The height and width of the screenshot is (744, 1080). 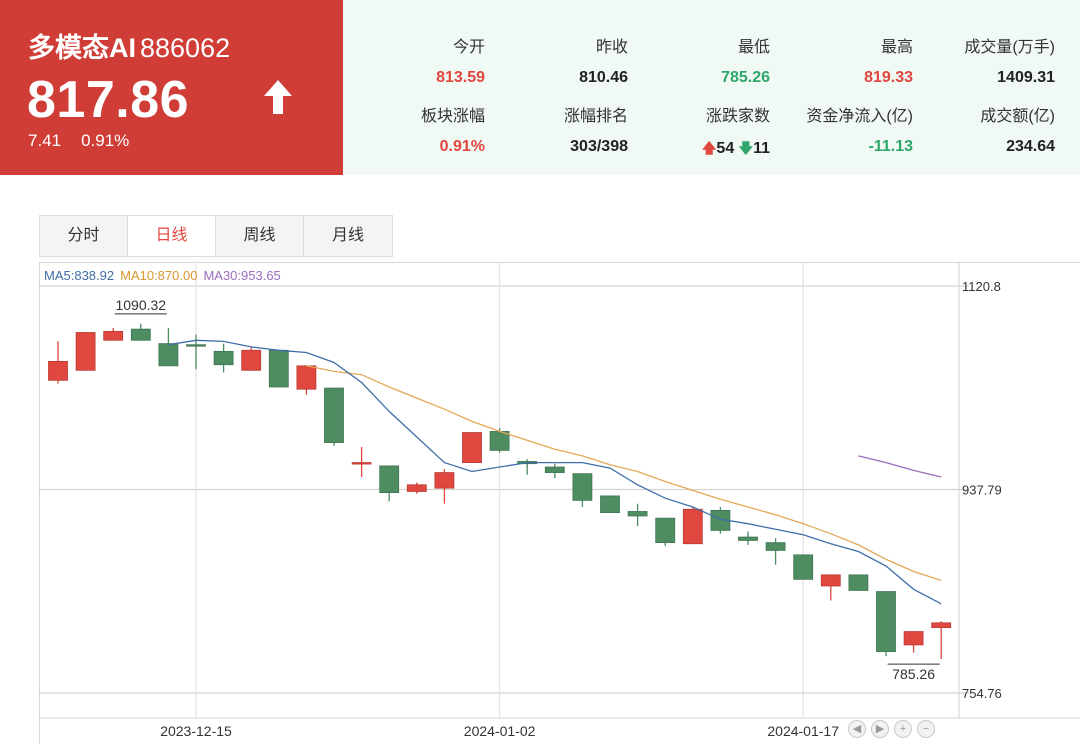 I want to click on arrow-down-icon: 🡇, so click(x=746, y=148).